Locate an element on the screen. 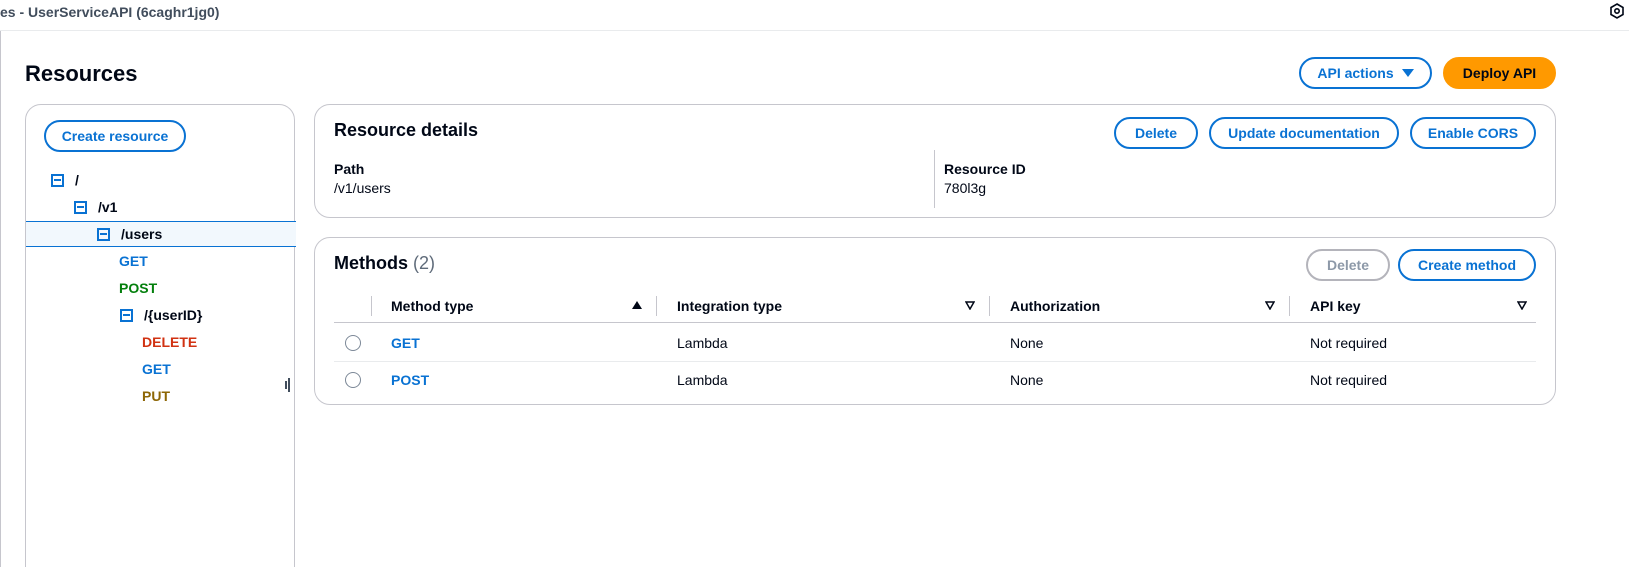 The width and height of the screenshot is (1629, 567). caret-down-icon is located at coordinates (1407, 73).